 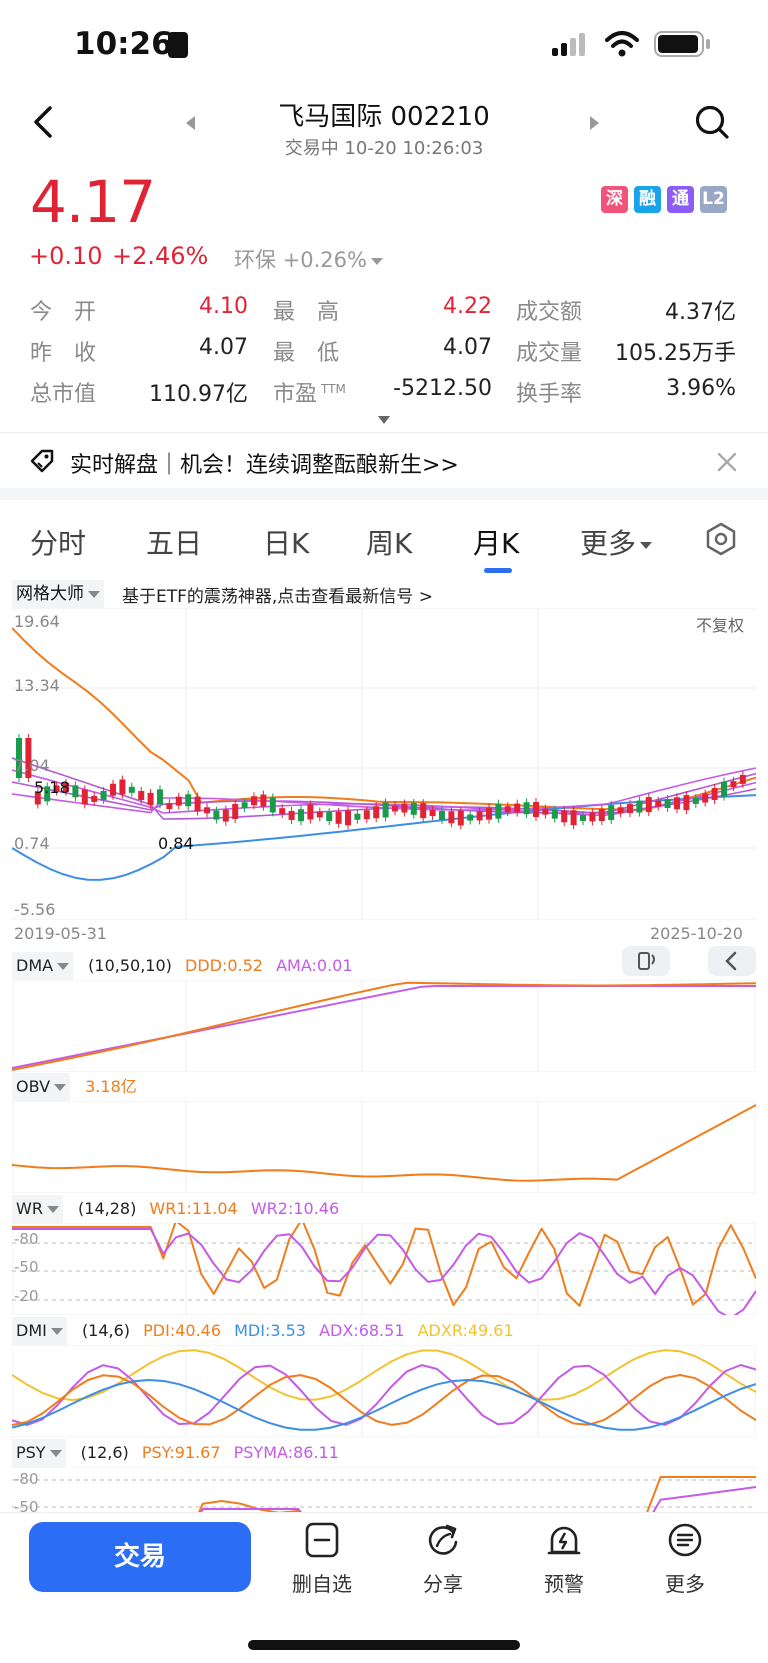 What do you see at coordinates (646, 961) in the screenshot?
I see `rotate-screen-button` at bounding box center [646, 961].